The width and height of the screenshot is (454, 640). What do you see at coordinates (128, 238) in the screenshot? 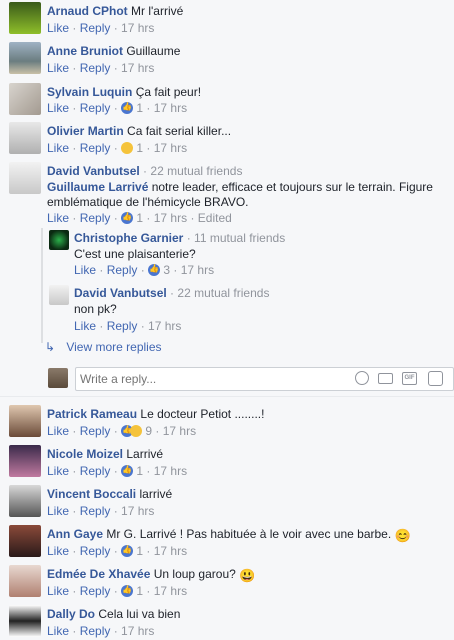
I see `commenter-name: Christophe Garnier` at bounding box center [128, 238].